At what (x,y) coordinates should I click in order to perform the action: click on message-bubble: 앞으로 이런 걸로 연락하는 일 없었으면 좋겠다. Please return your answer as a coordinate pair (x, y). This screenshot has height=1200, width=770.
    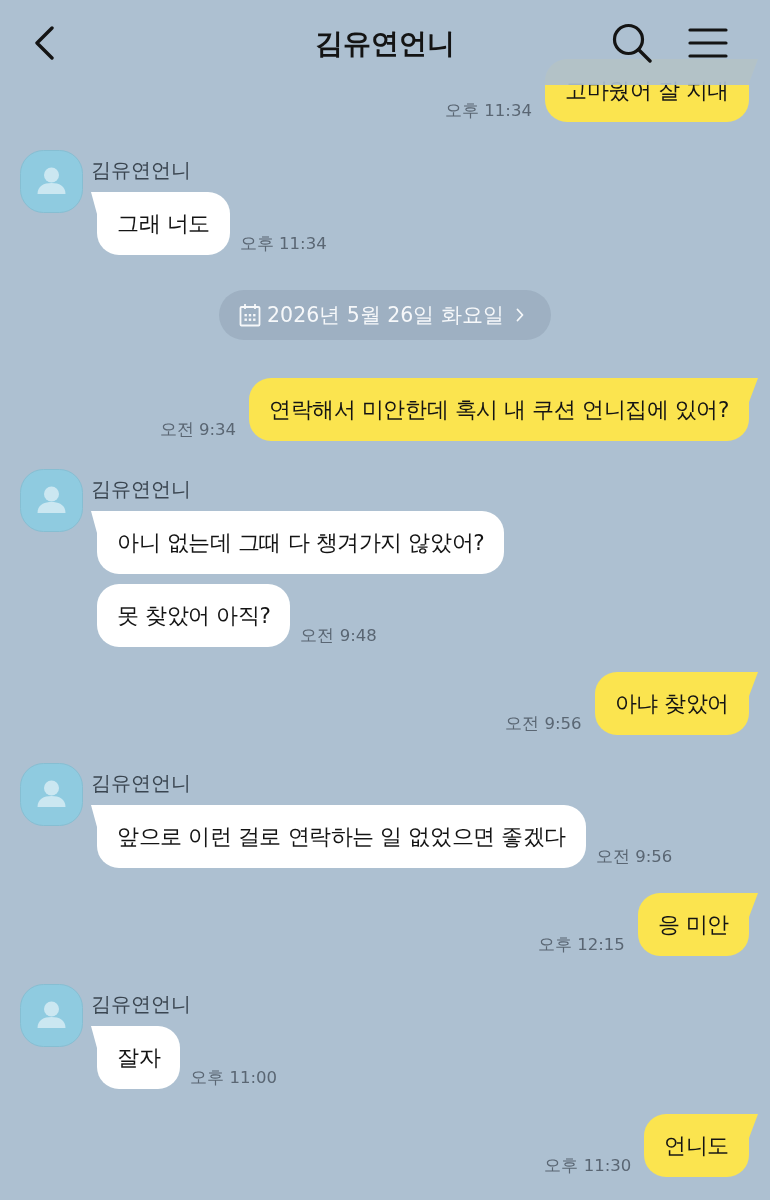
    Looking at the image, I should click on (338, 836).